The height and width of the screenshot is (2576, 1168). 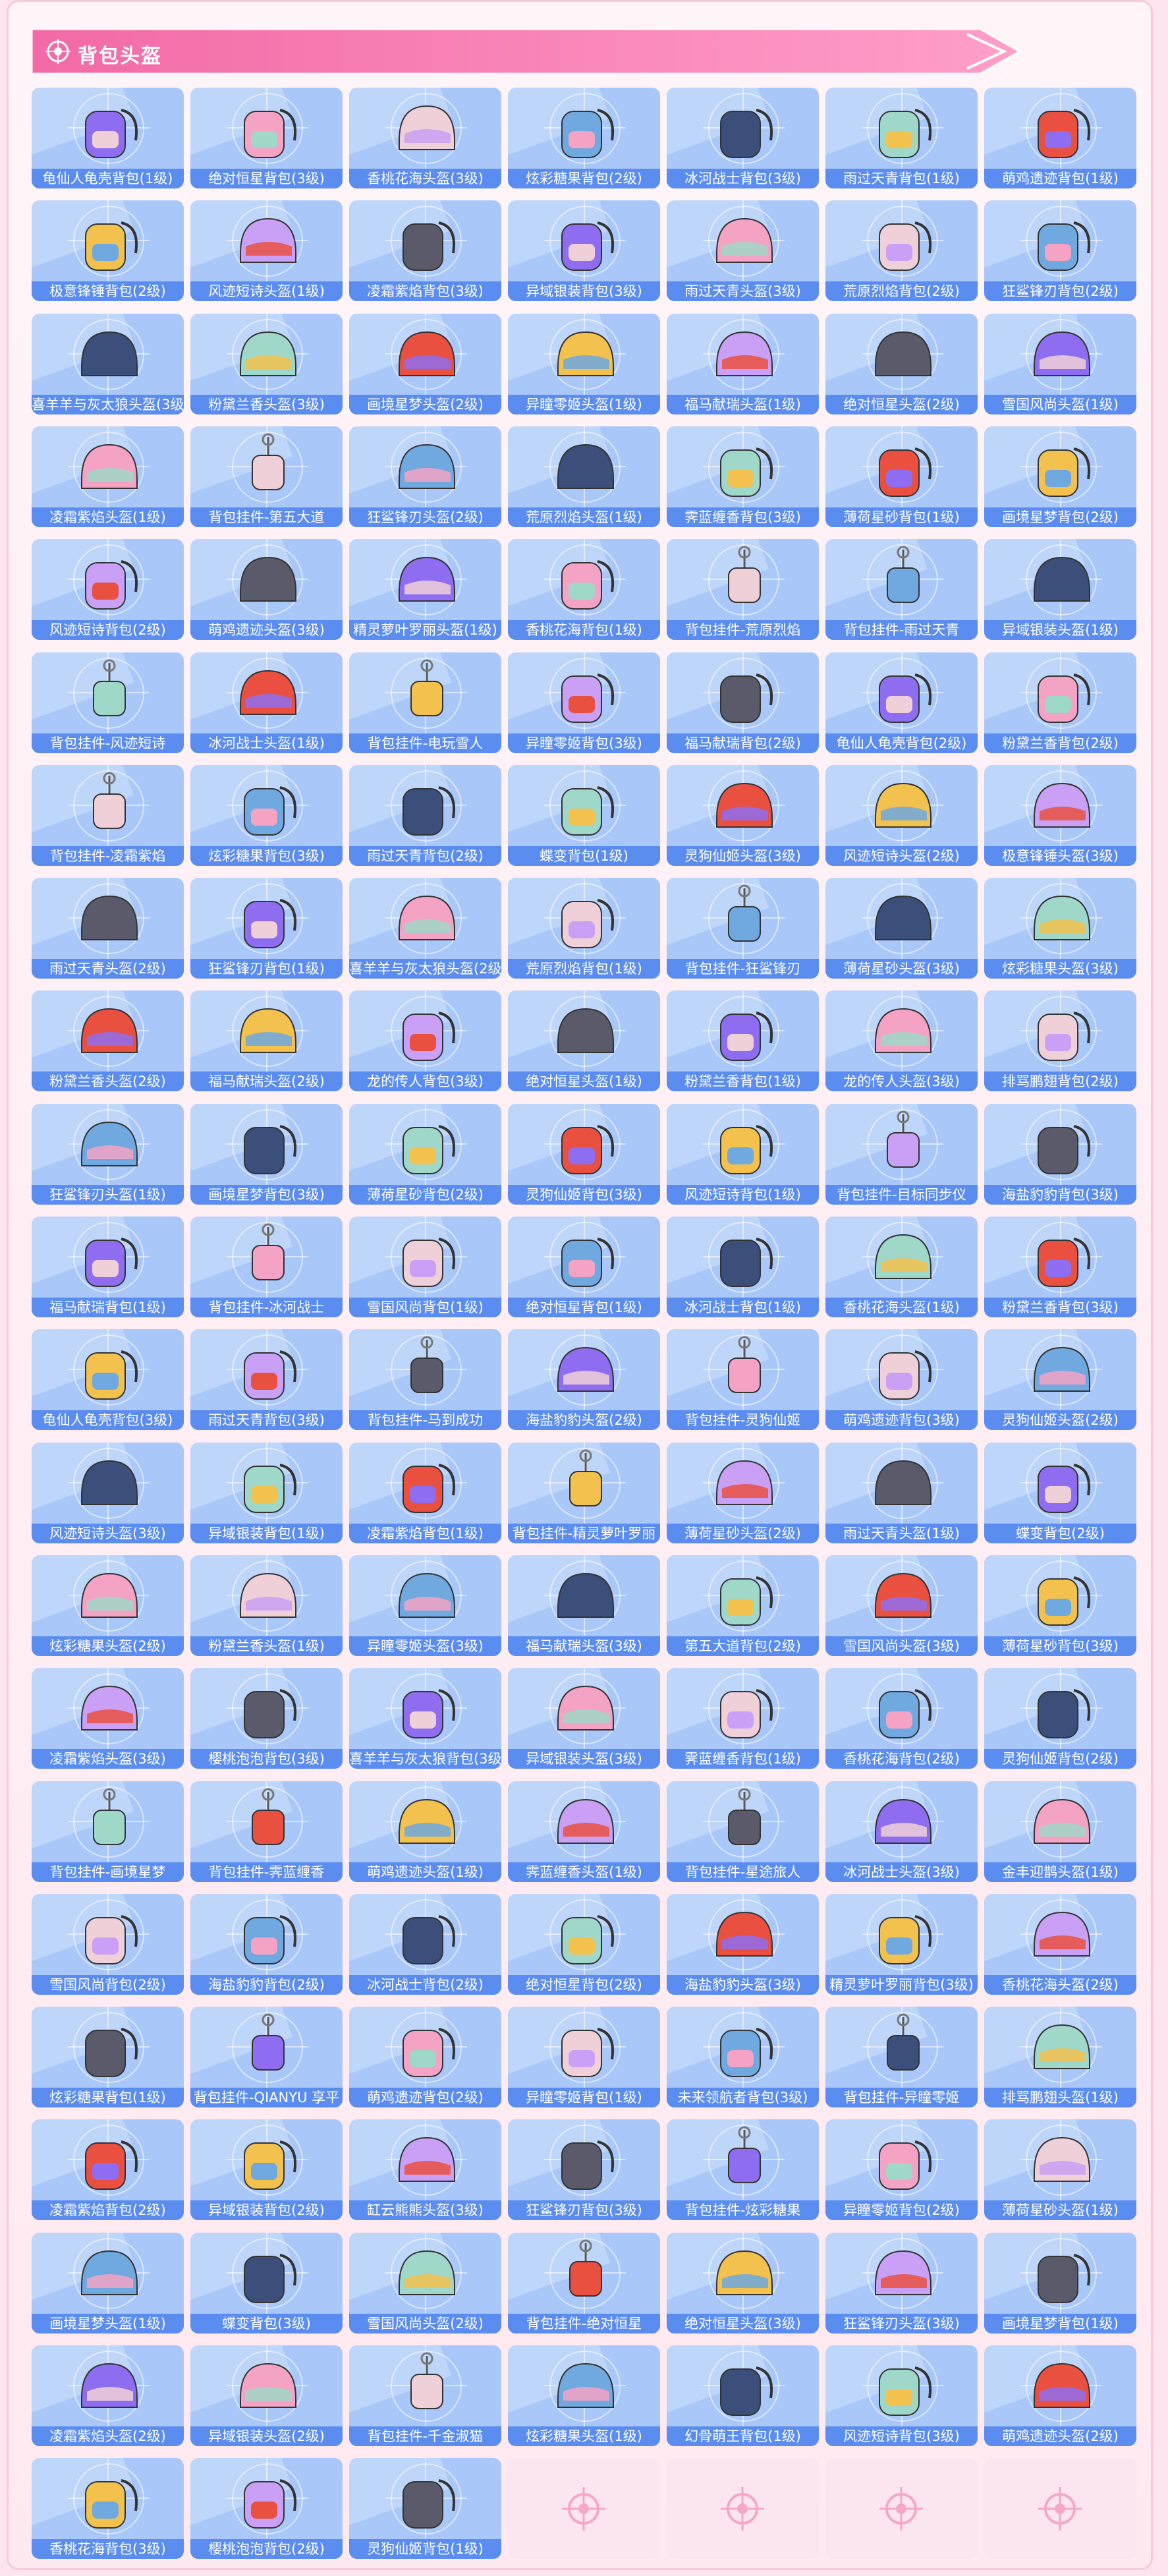 I want to click on item-tile: 背包挂件-马到成功, so click(x=425, y=1379).